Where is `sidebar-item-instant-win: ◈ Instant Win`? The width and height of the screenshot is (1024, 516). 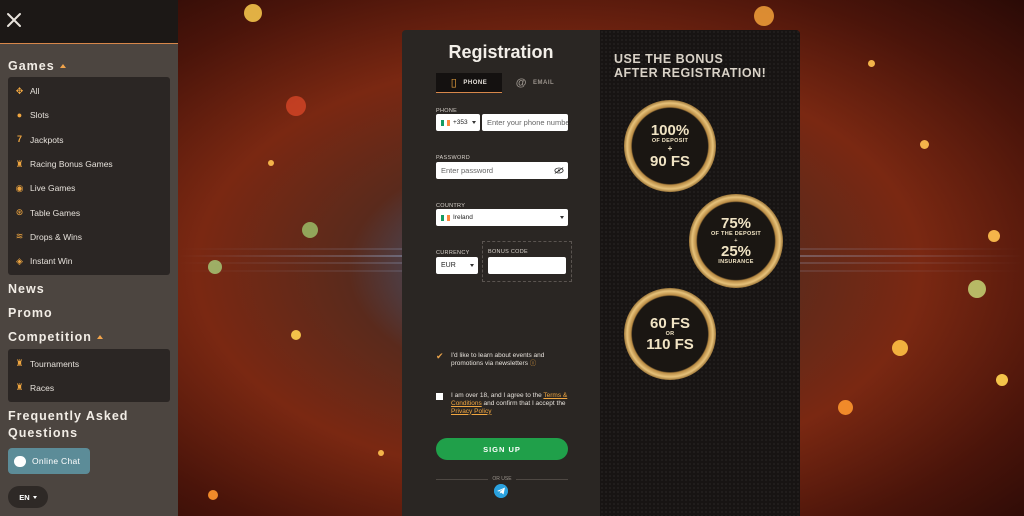
sidebar-item-instant-win: ◈ Instant Win is located at coordinates (89, 261).